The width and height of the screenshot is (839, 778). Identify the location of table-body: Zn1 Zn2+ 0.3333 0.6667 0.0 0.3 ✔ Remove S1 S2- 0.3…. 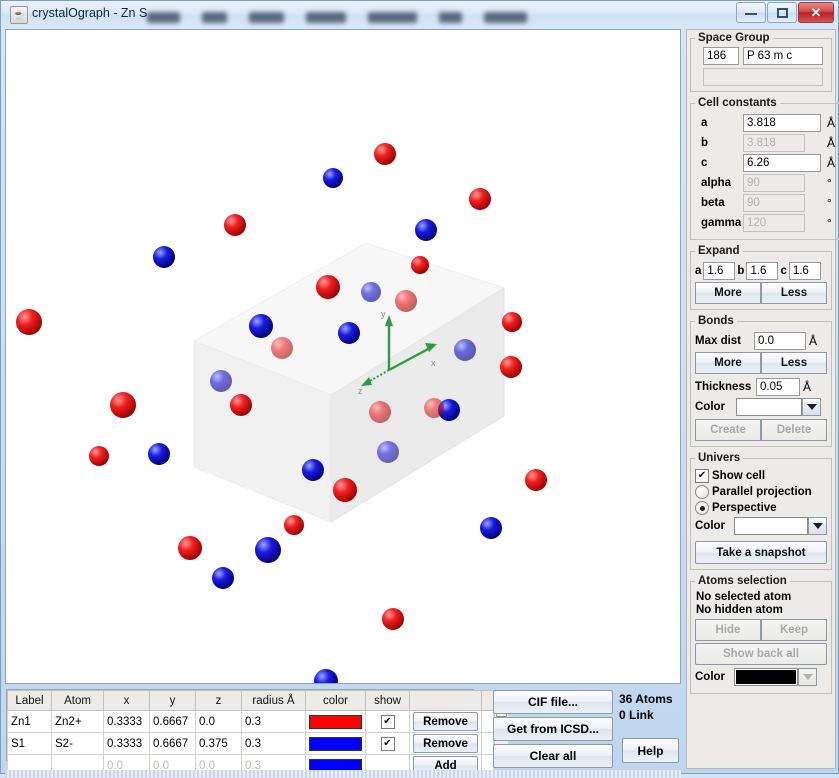
(250, 743).